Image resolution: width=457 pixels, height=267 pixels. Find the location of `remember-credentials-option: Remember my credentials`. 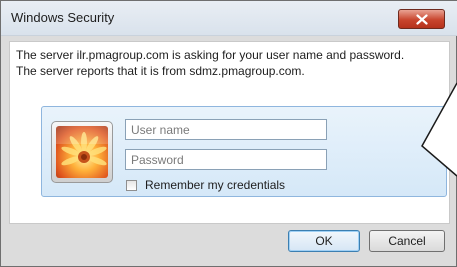

remember-credentials-option: Remember my credentials is located at coordinates (205, 185).